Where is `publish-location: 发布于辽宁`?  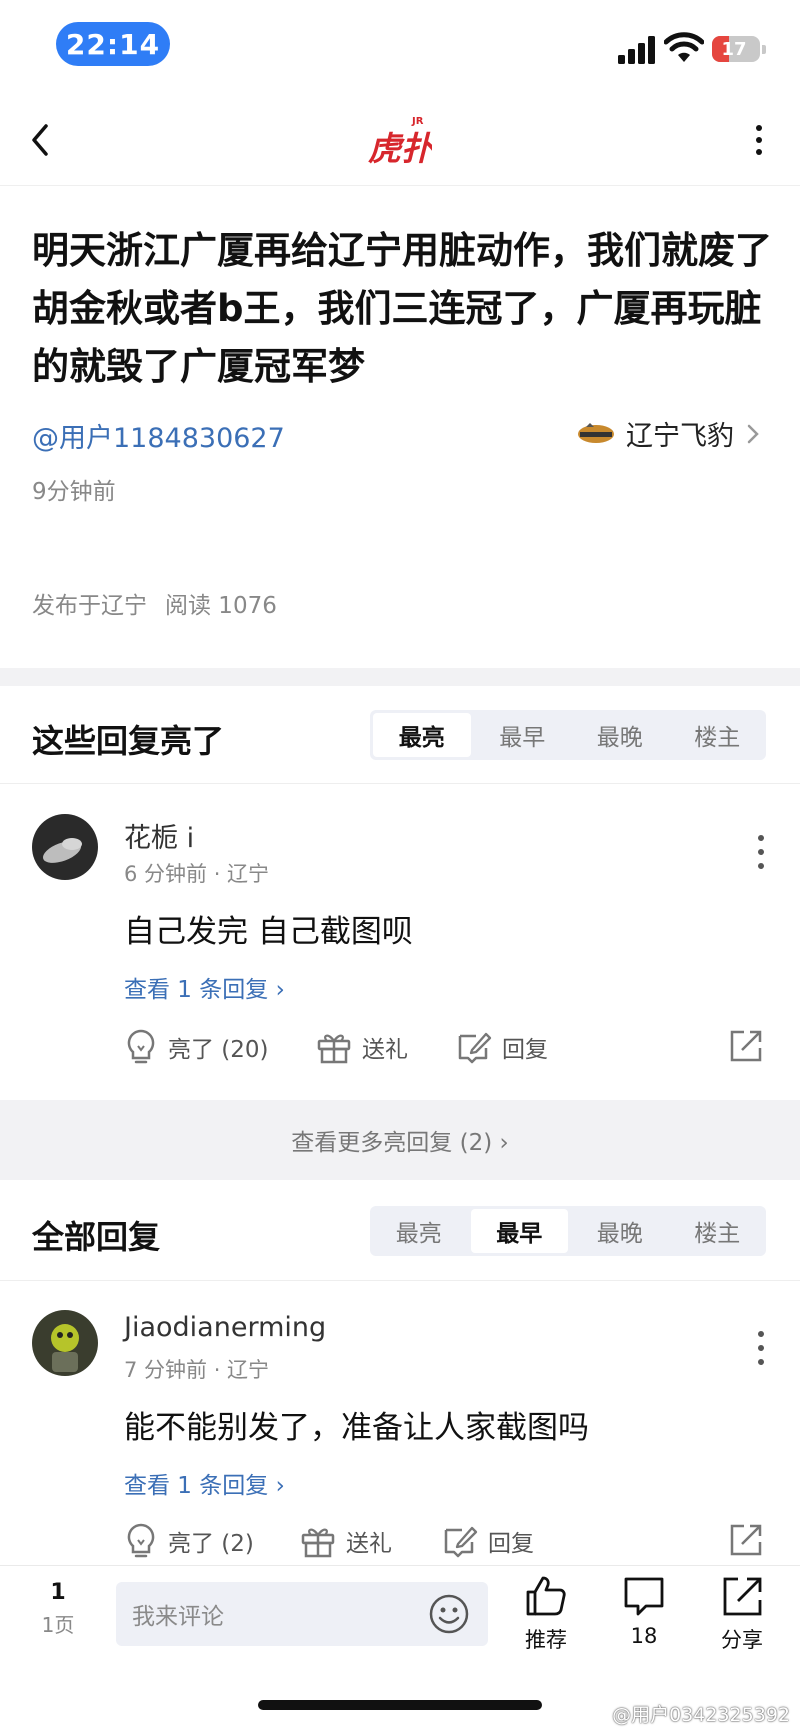
publish-location: 发布于辽宁 is located at coordinates (89, 606).